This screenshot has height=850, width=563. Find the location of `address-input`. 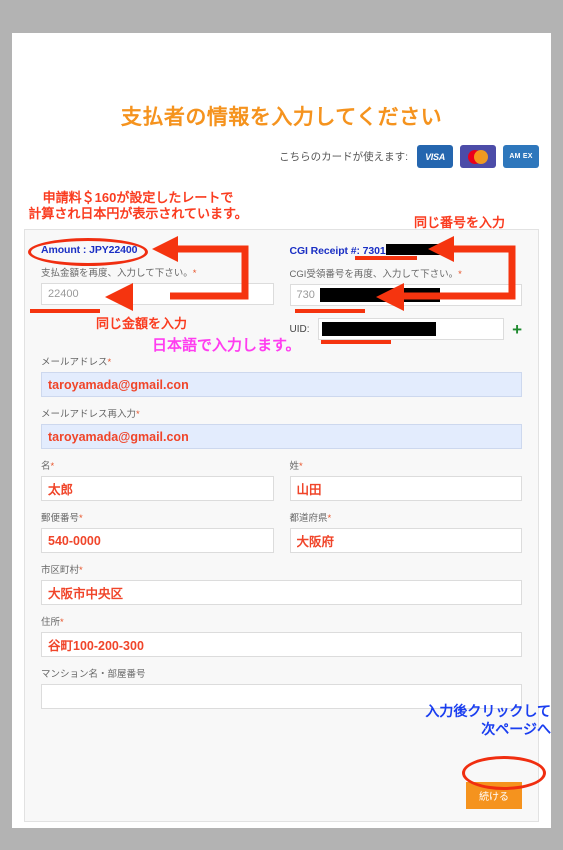

address-input is located at coordinates (281, 644).